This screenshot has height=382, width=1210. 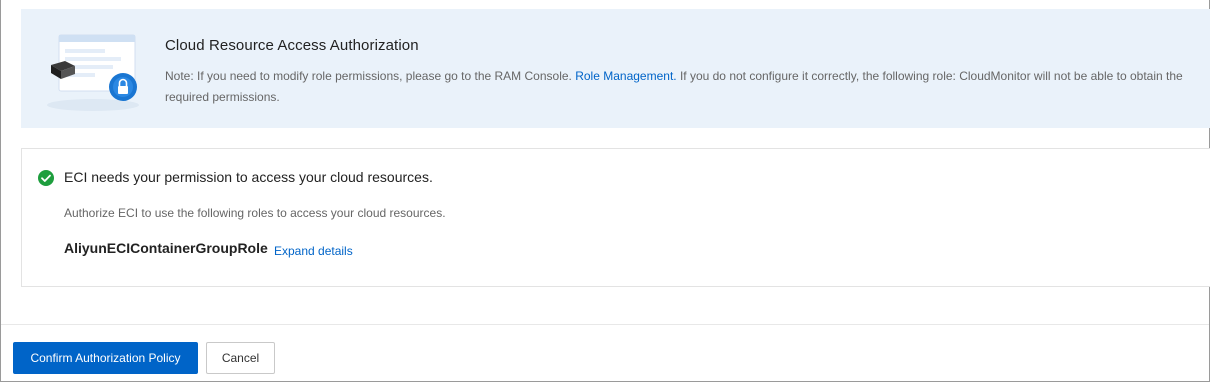 I want to click on server-lock-illustration, so click(x=93, y=72).